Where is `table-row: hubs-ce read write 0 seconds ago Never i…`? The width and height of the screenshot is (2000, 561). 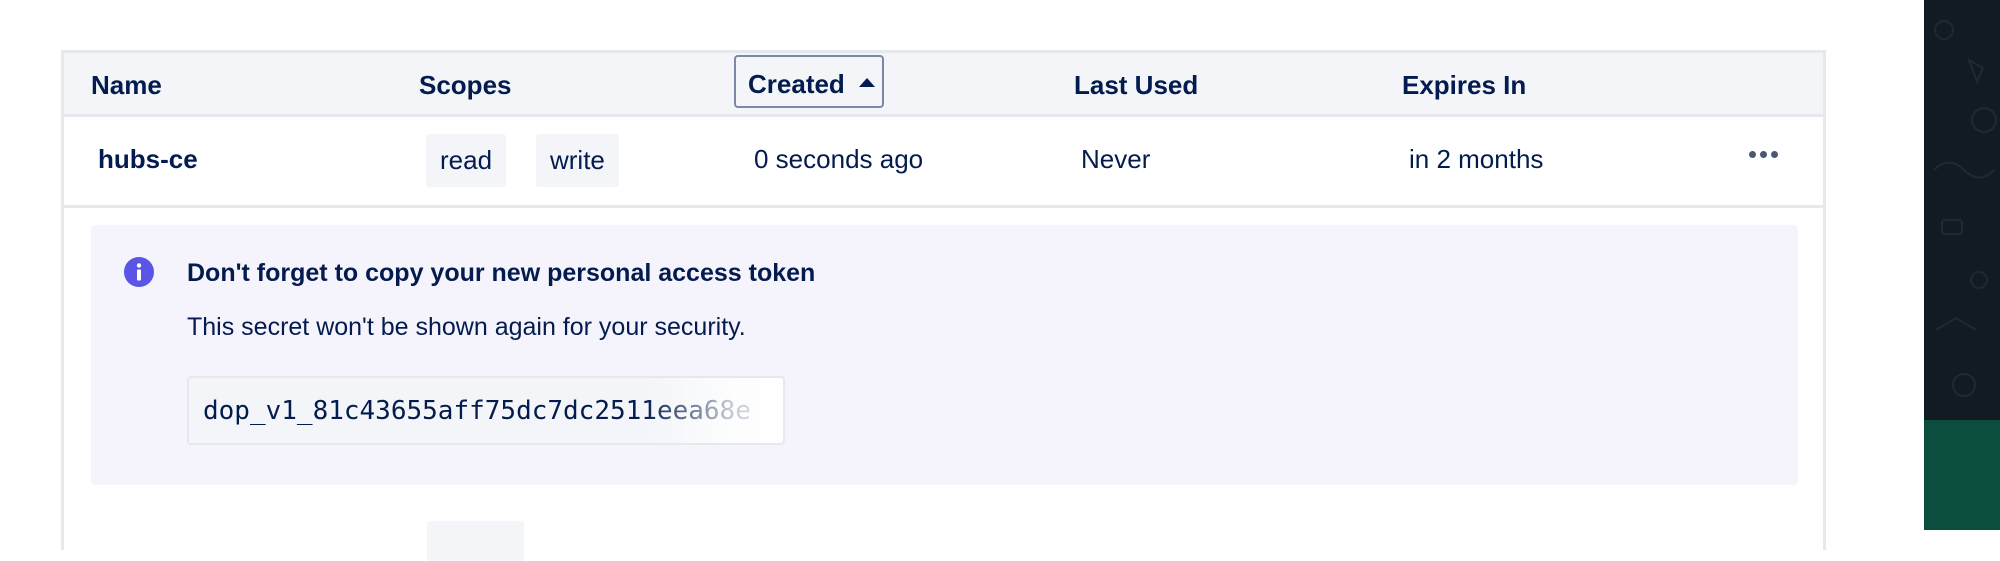
table-row: hubs-ce read write 0 seconds ago Never i… is located at coordinates (943, 161).